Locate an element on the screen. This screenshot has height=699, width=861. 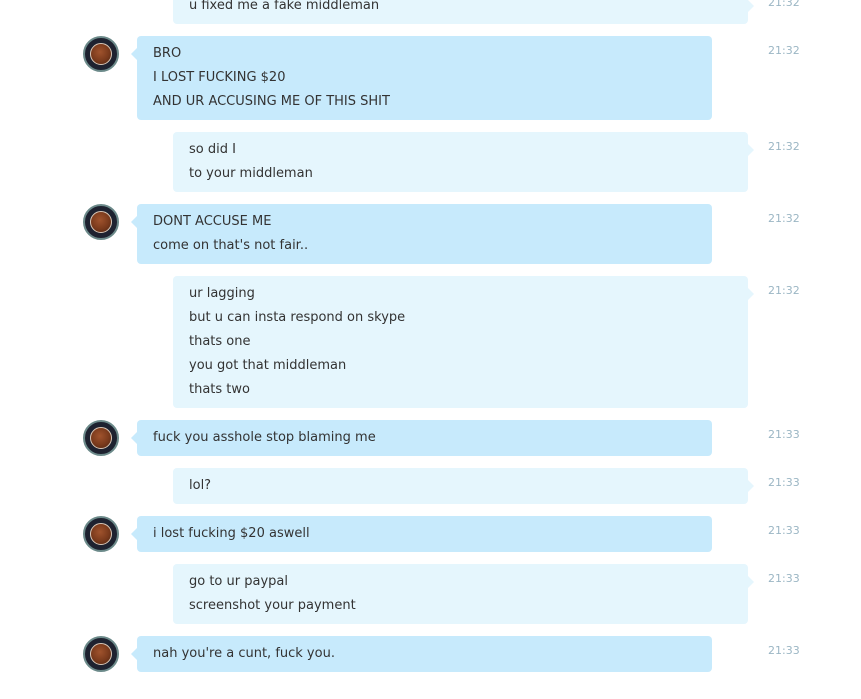
message-bubble: i lost fucking $20 aswell is located at coordinates (421, 534).